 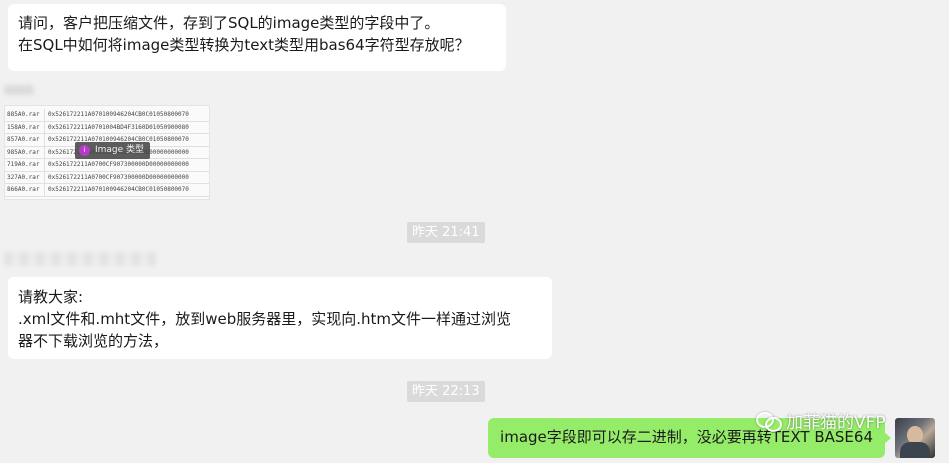 I want to click on table-cell-name: 885A0.rar, so click(x=25, y=115).